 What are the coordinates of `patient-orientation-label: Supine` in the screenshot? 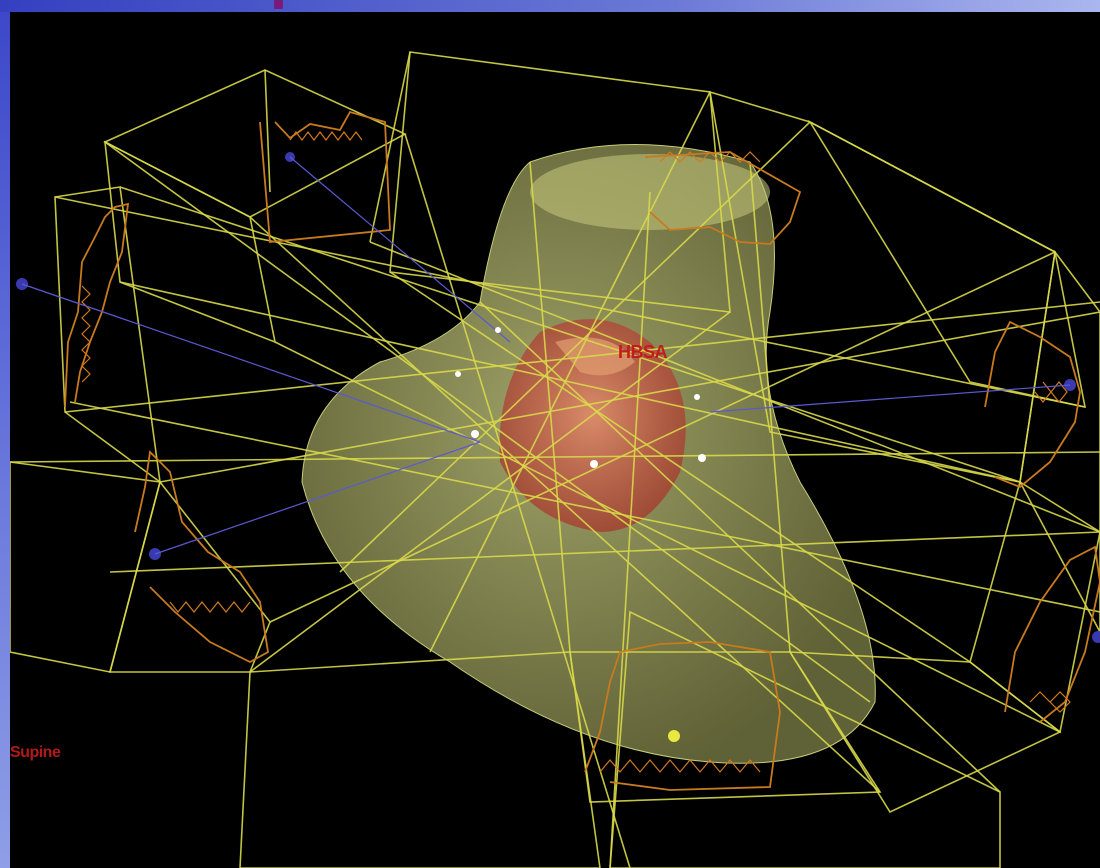 It's located at (35, 752).